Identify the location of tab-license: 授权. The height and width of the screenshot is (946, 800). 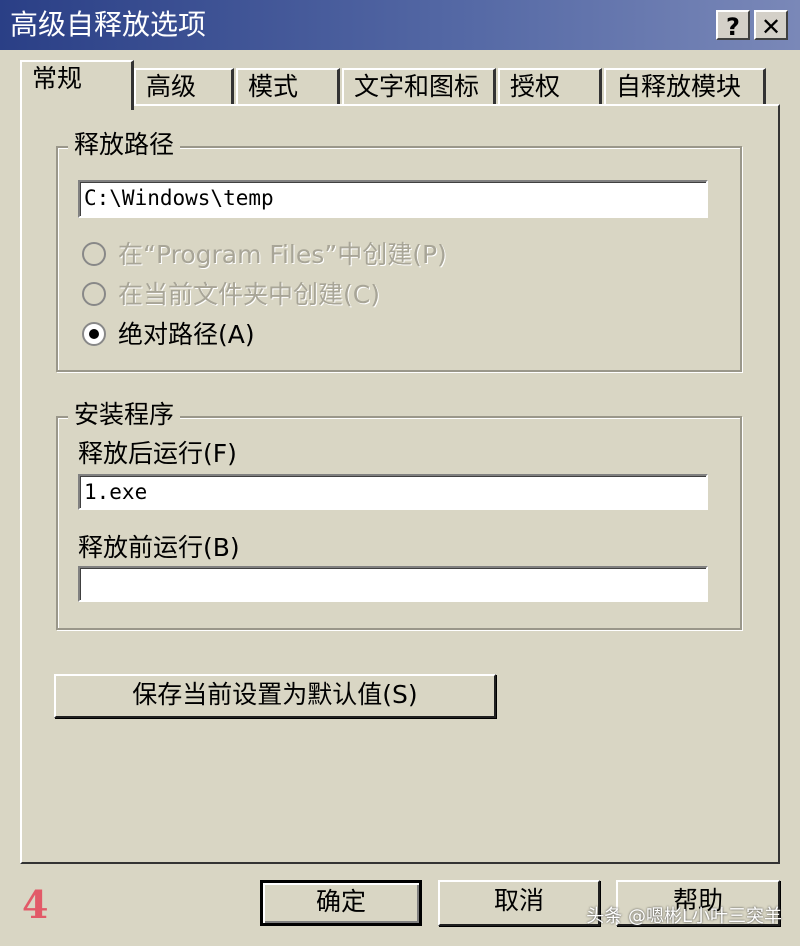
(550, 87).